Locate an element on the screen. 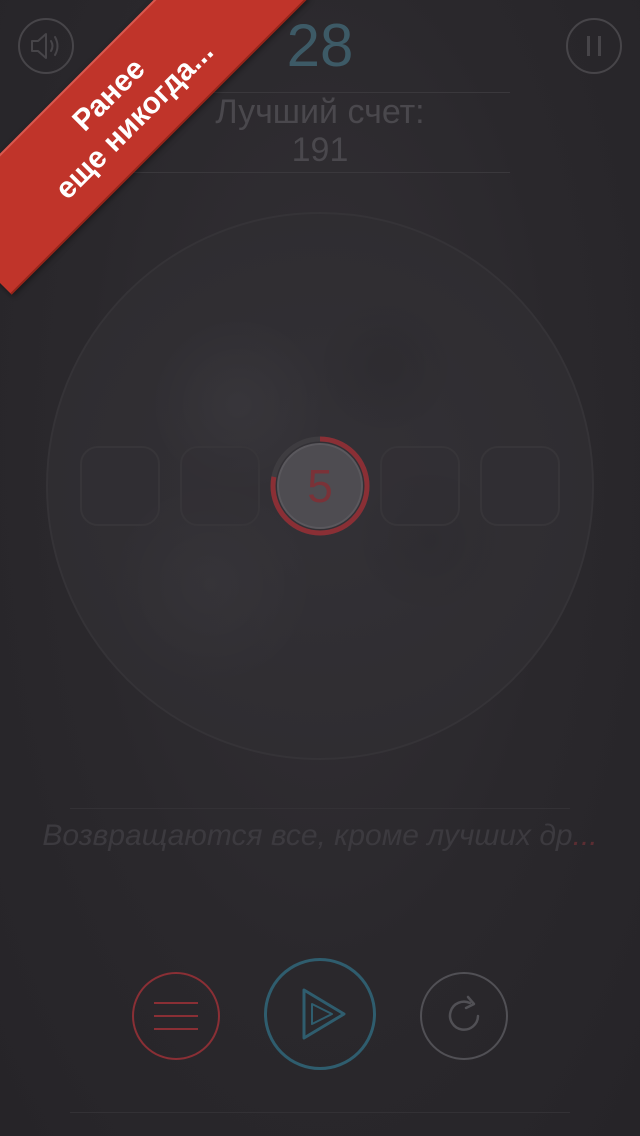 Image resolution: width=640 pixels, height=1136 pixels. best-score-divider is located at coordinates (320, 172).